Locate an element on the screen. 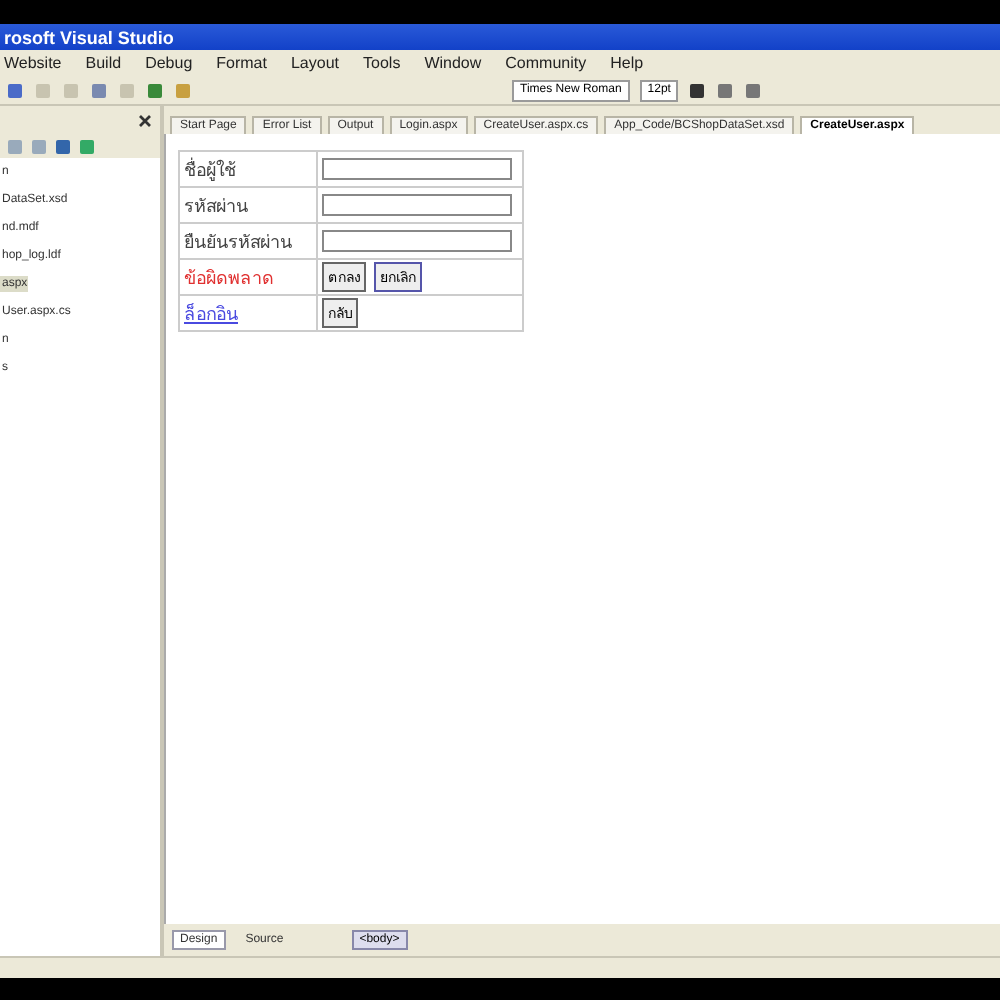 The width and height of the screenshot is (1000, 1000). menu-item: Tools is located at coordinates (382, 63).